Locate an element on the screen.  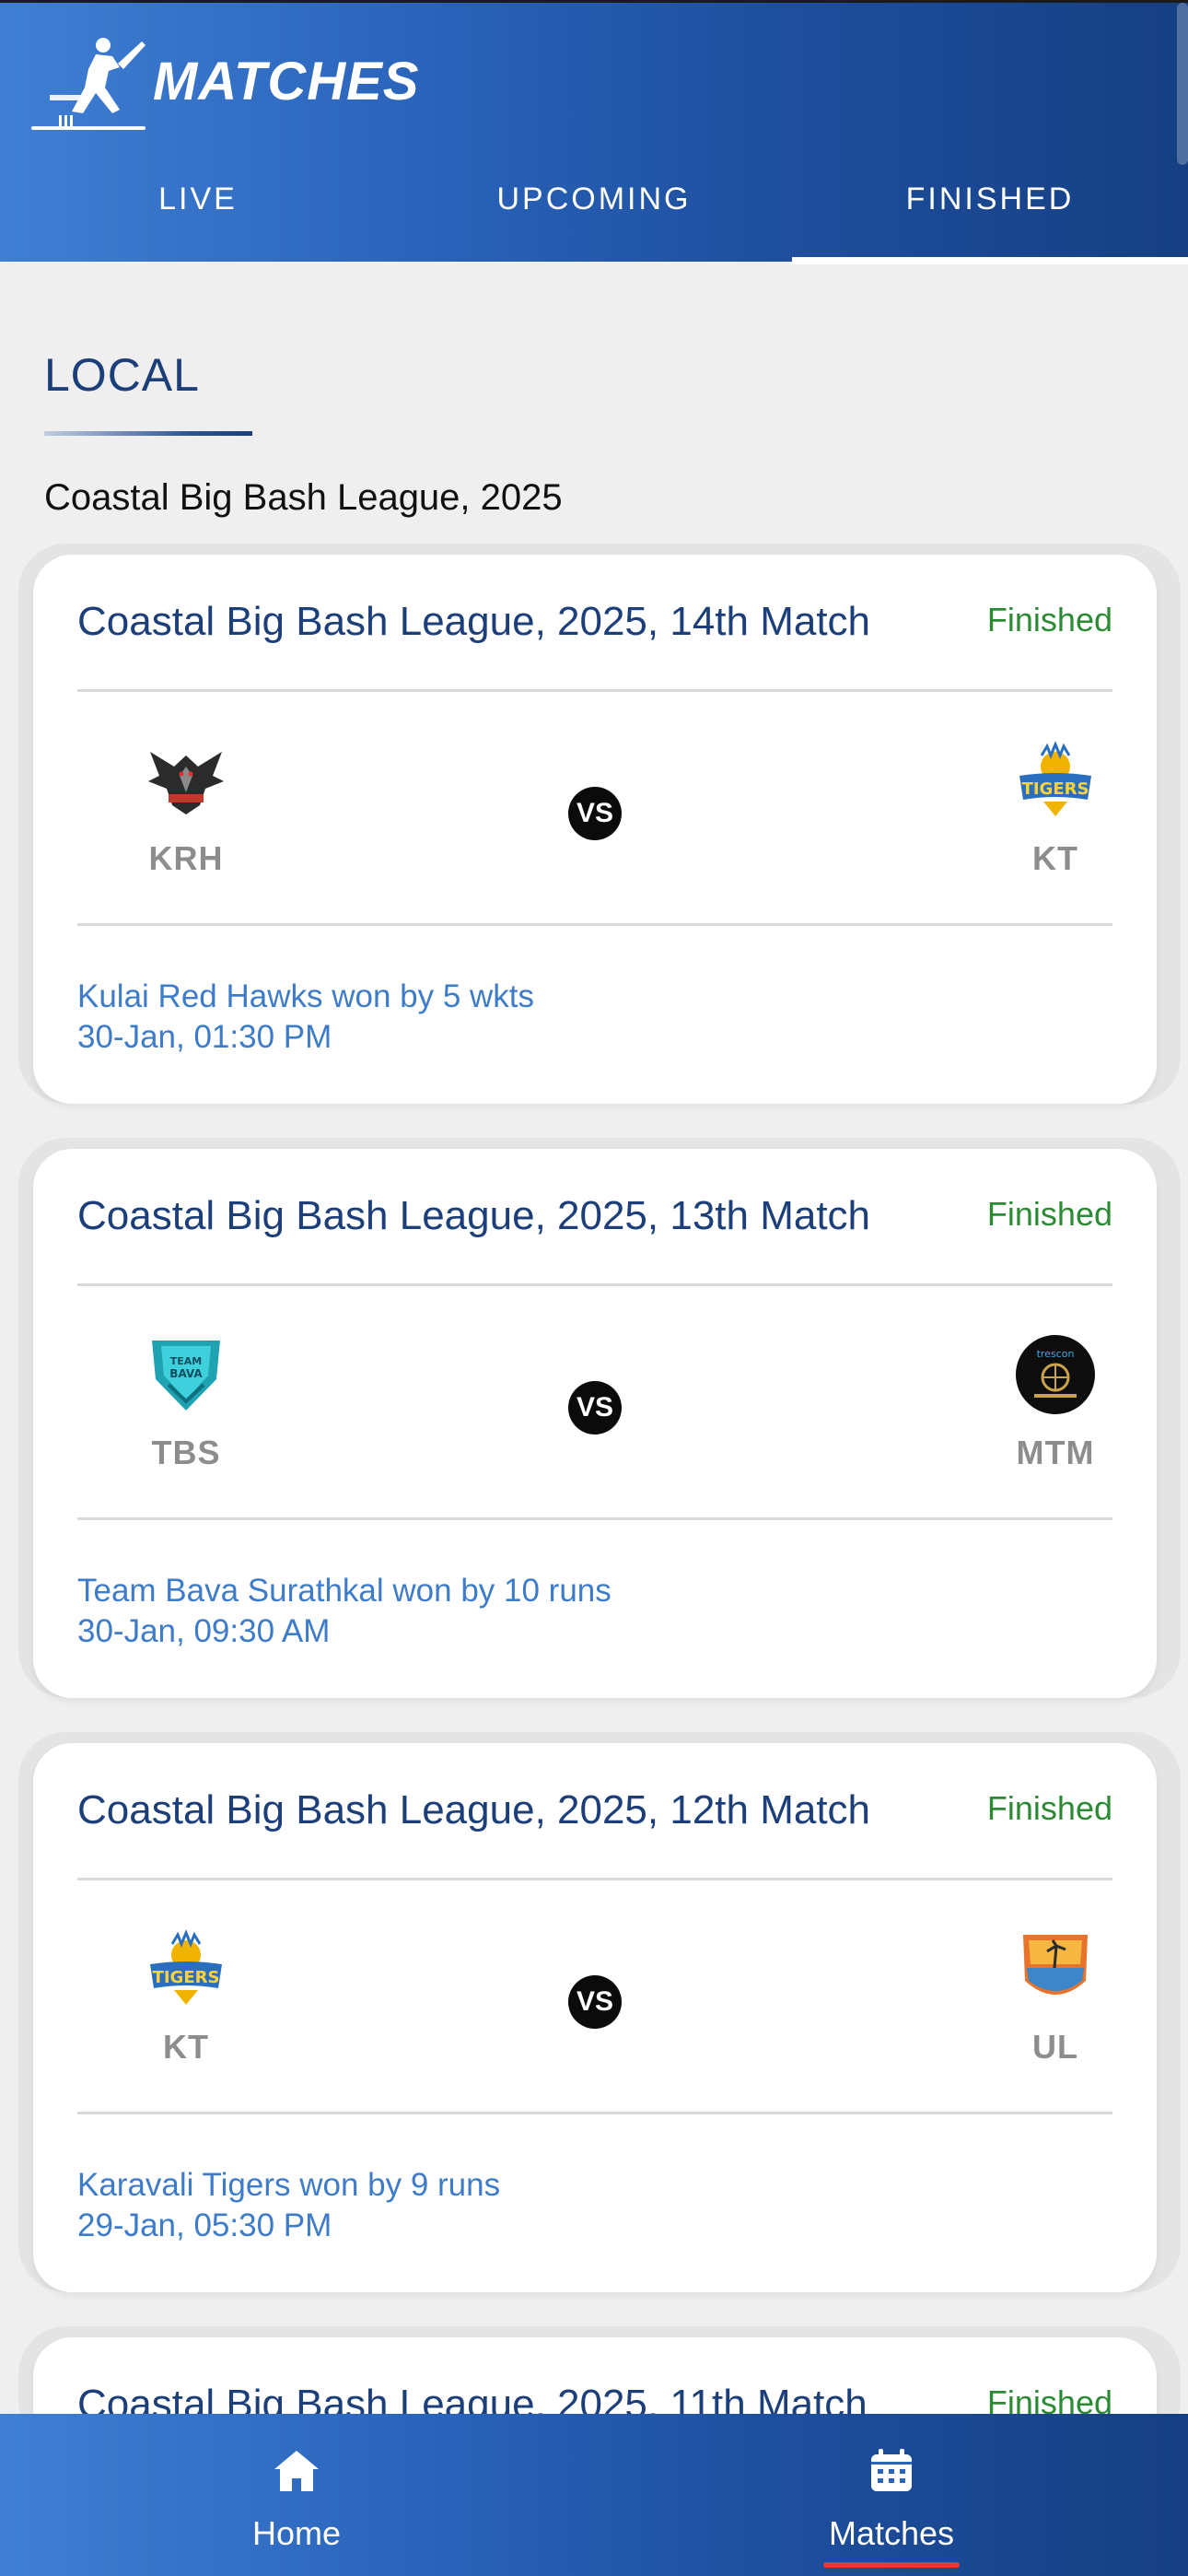
tab-live: LIVE is located at coordinates (198, 216).